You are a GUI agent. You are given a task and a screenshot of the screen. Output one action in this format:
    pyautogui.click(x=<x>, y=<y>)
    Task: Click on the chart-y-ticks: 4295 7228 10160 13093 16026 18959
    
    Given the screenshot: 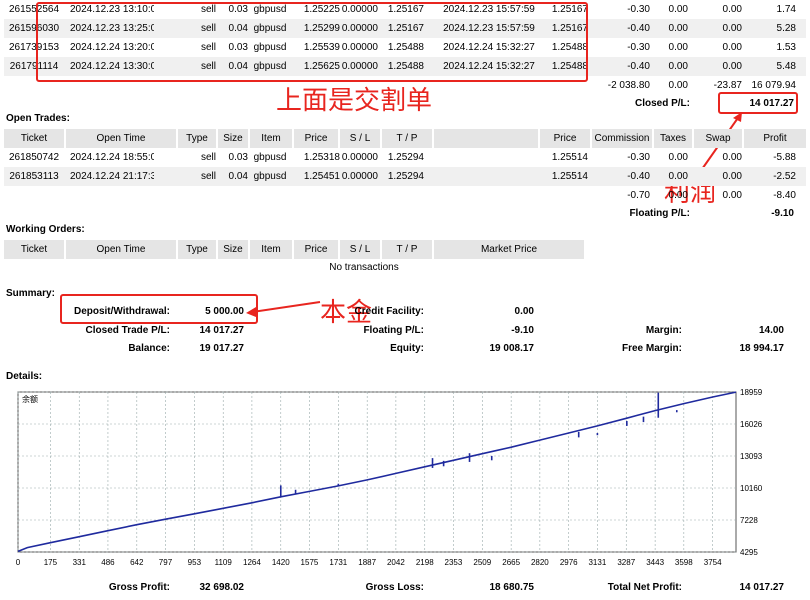 What is the action you would take?
    pyautogui.click(x=751, y=472)
    